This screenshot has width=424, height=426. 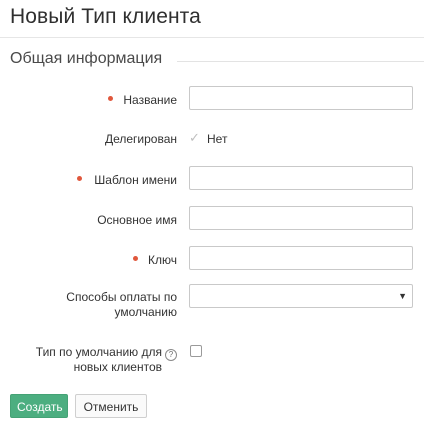 I want to click on main-name-input, so click(x=301, y=218).